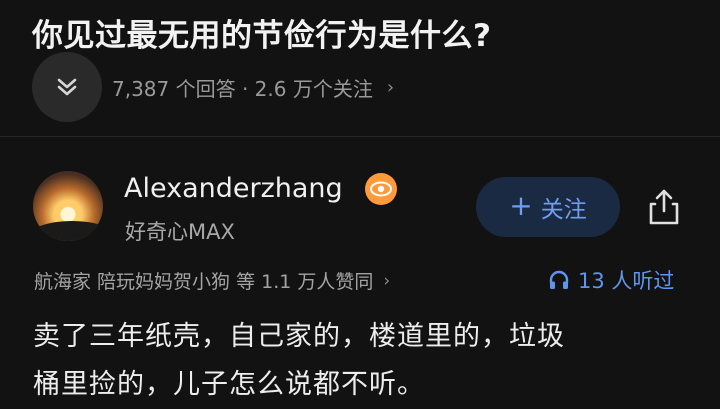 This screenshot has width=720, height=409. I want to click on author-headline: 好奇心MAX, so click(180, 232).